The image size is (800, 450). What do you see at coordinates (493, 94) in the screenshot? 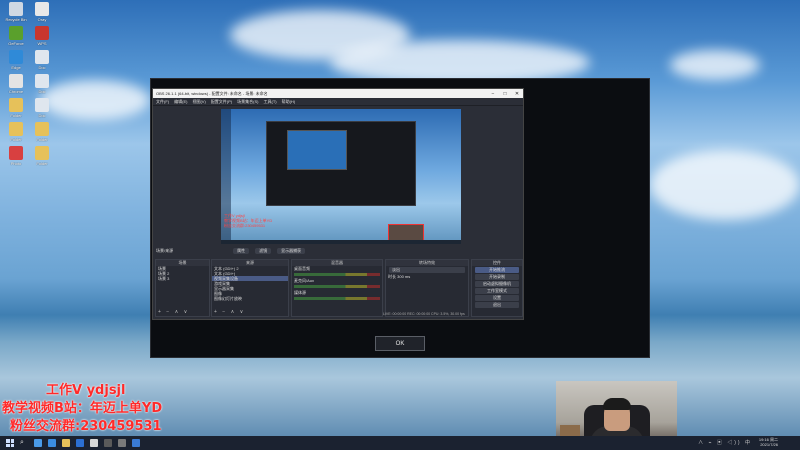
I see `minimize-icon: −` at bounding box center [493, 94].